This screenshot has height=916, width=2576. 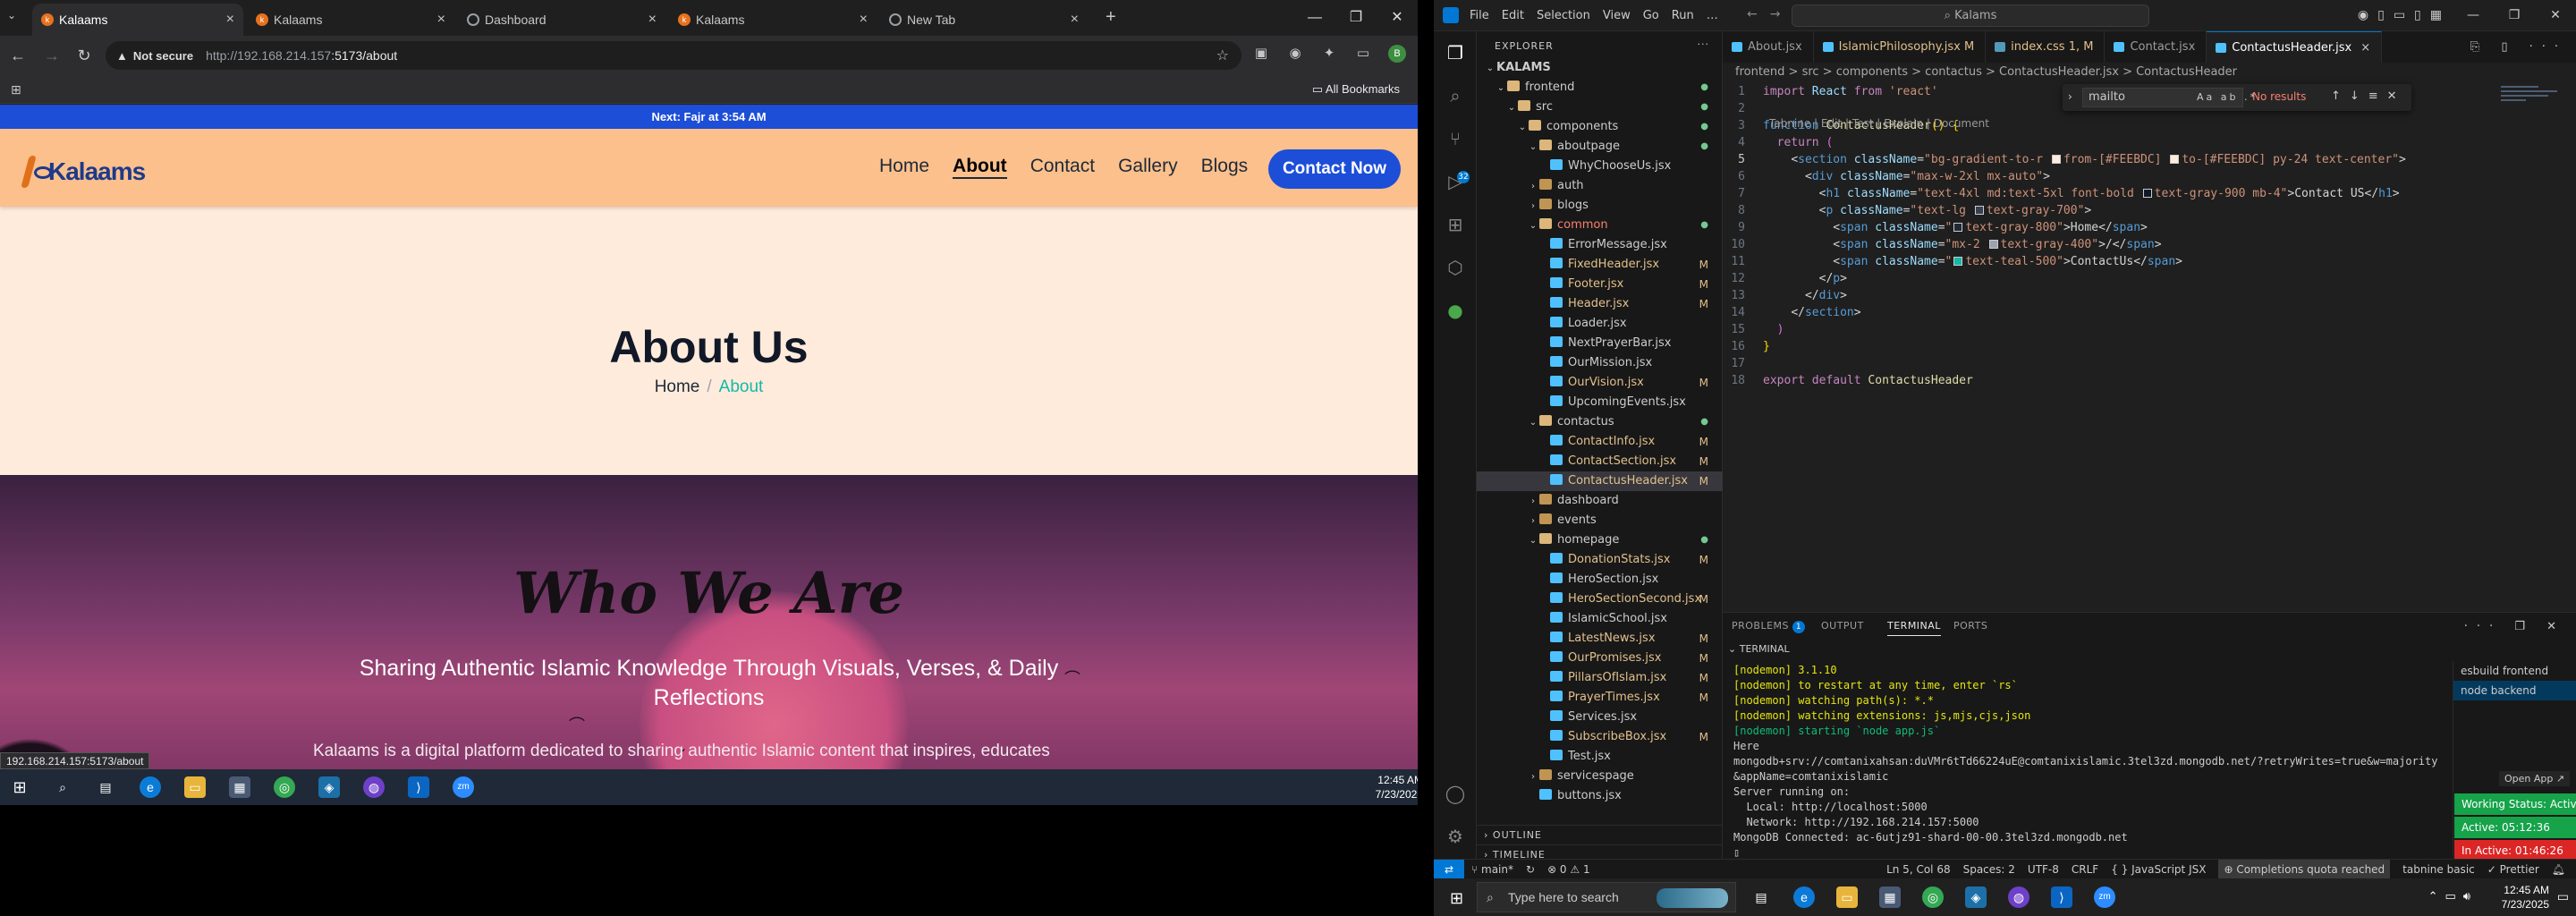 I want to click on outline-section: › OUTLINE, so click(x=1600, y=834).